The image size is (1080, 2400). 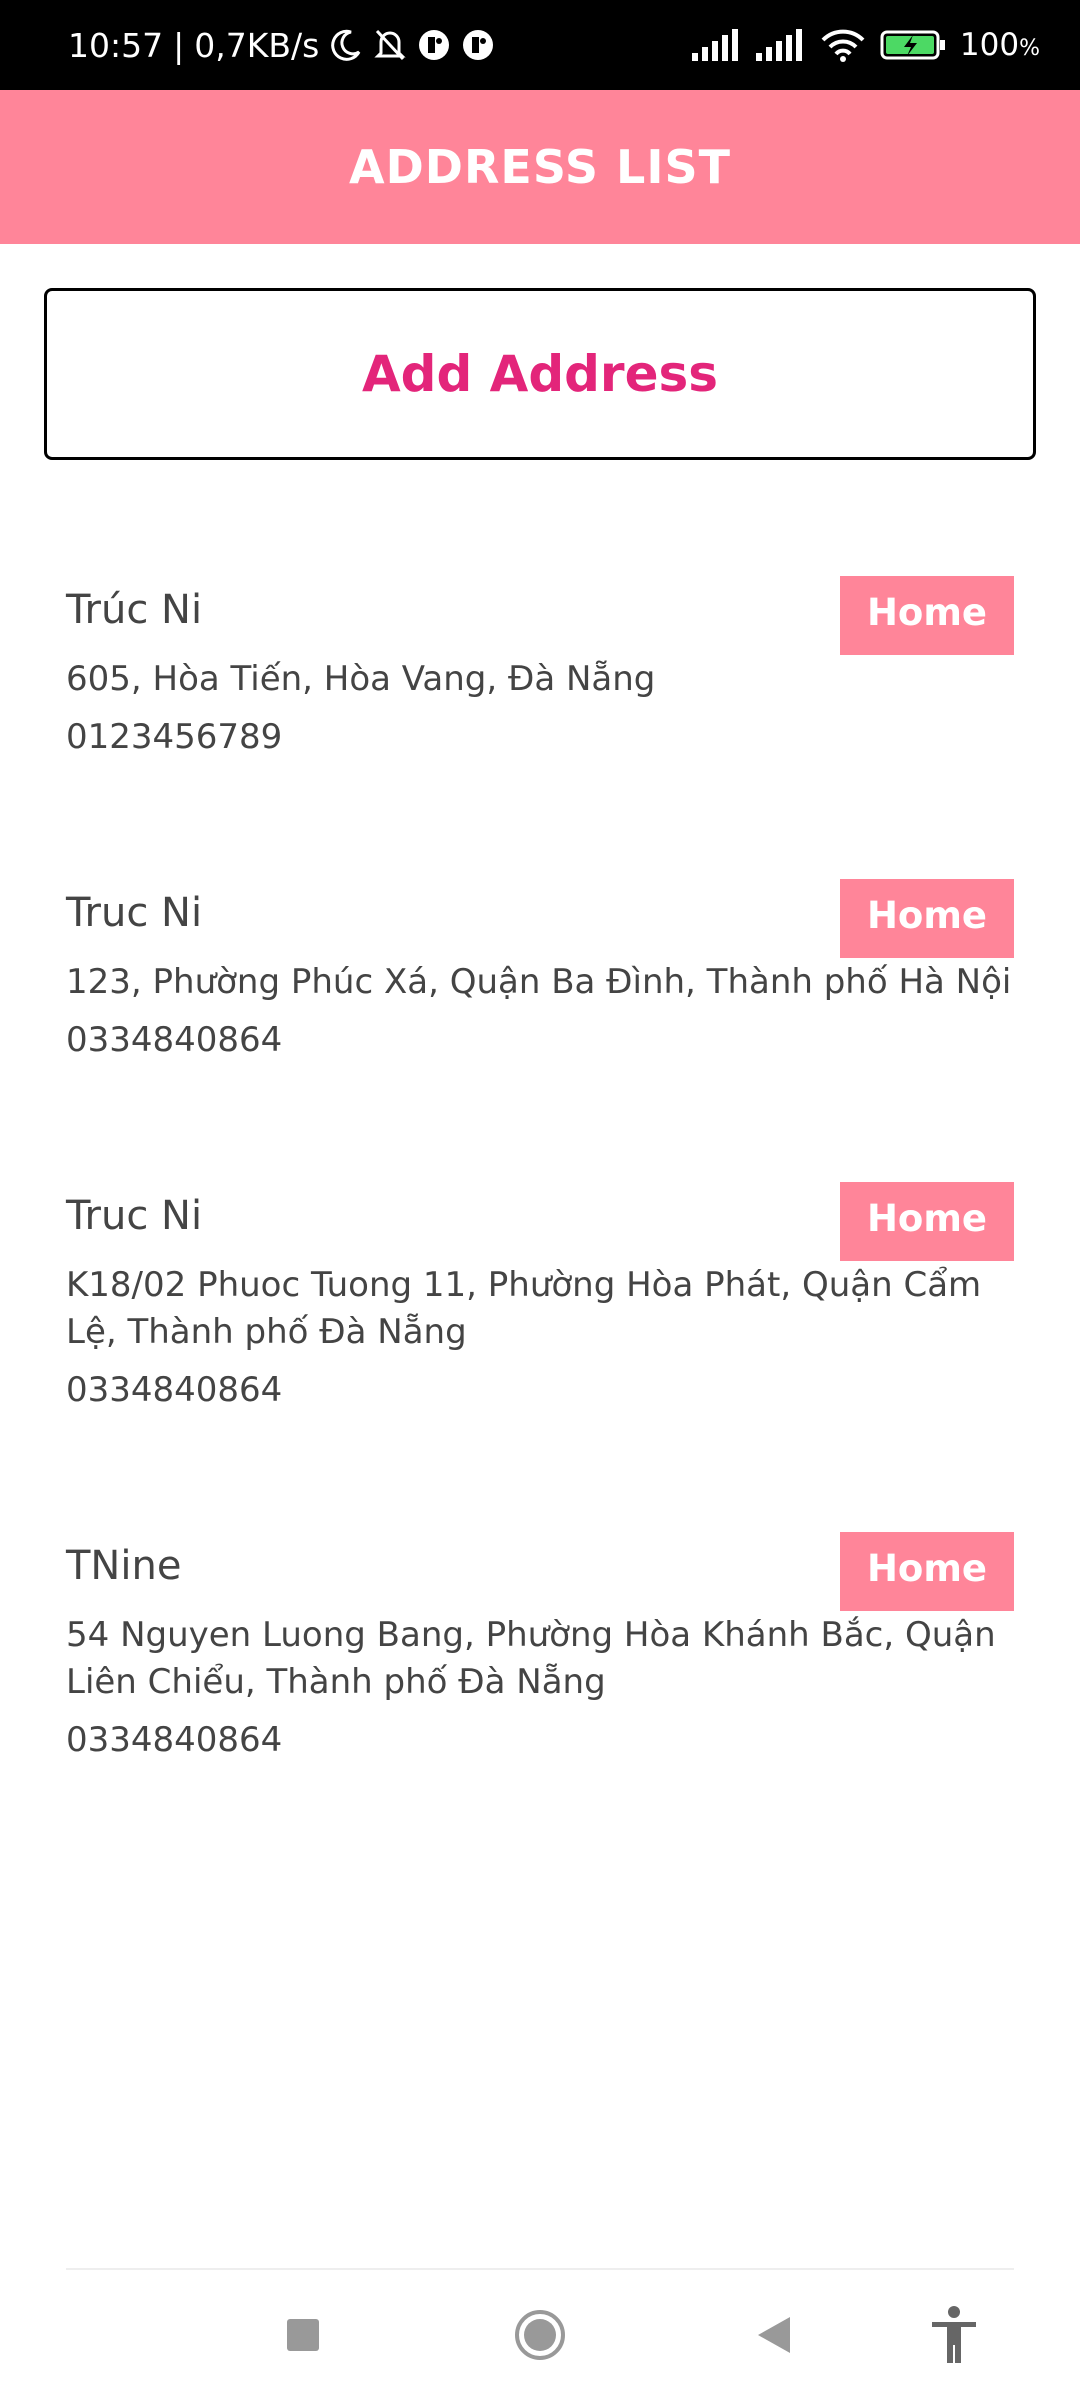 What do you see at coordinates (1029, 48) in the screenshot?
I see `battery-percent-unit: %` at bounding box center [1029, 48].